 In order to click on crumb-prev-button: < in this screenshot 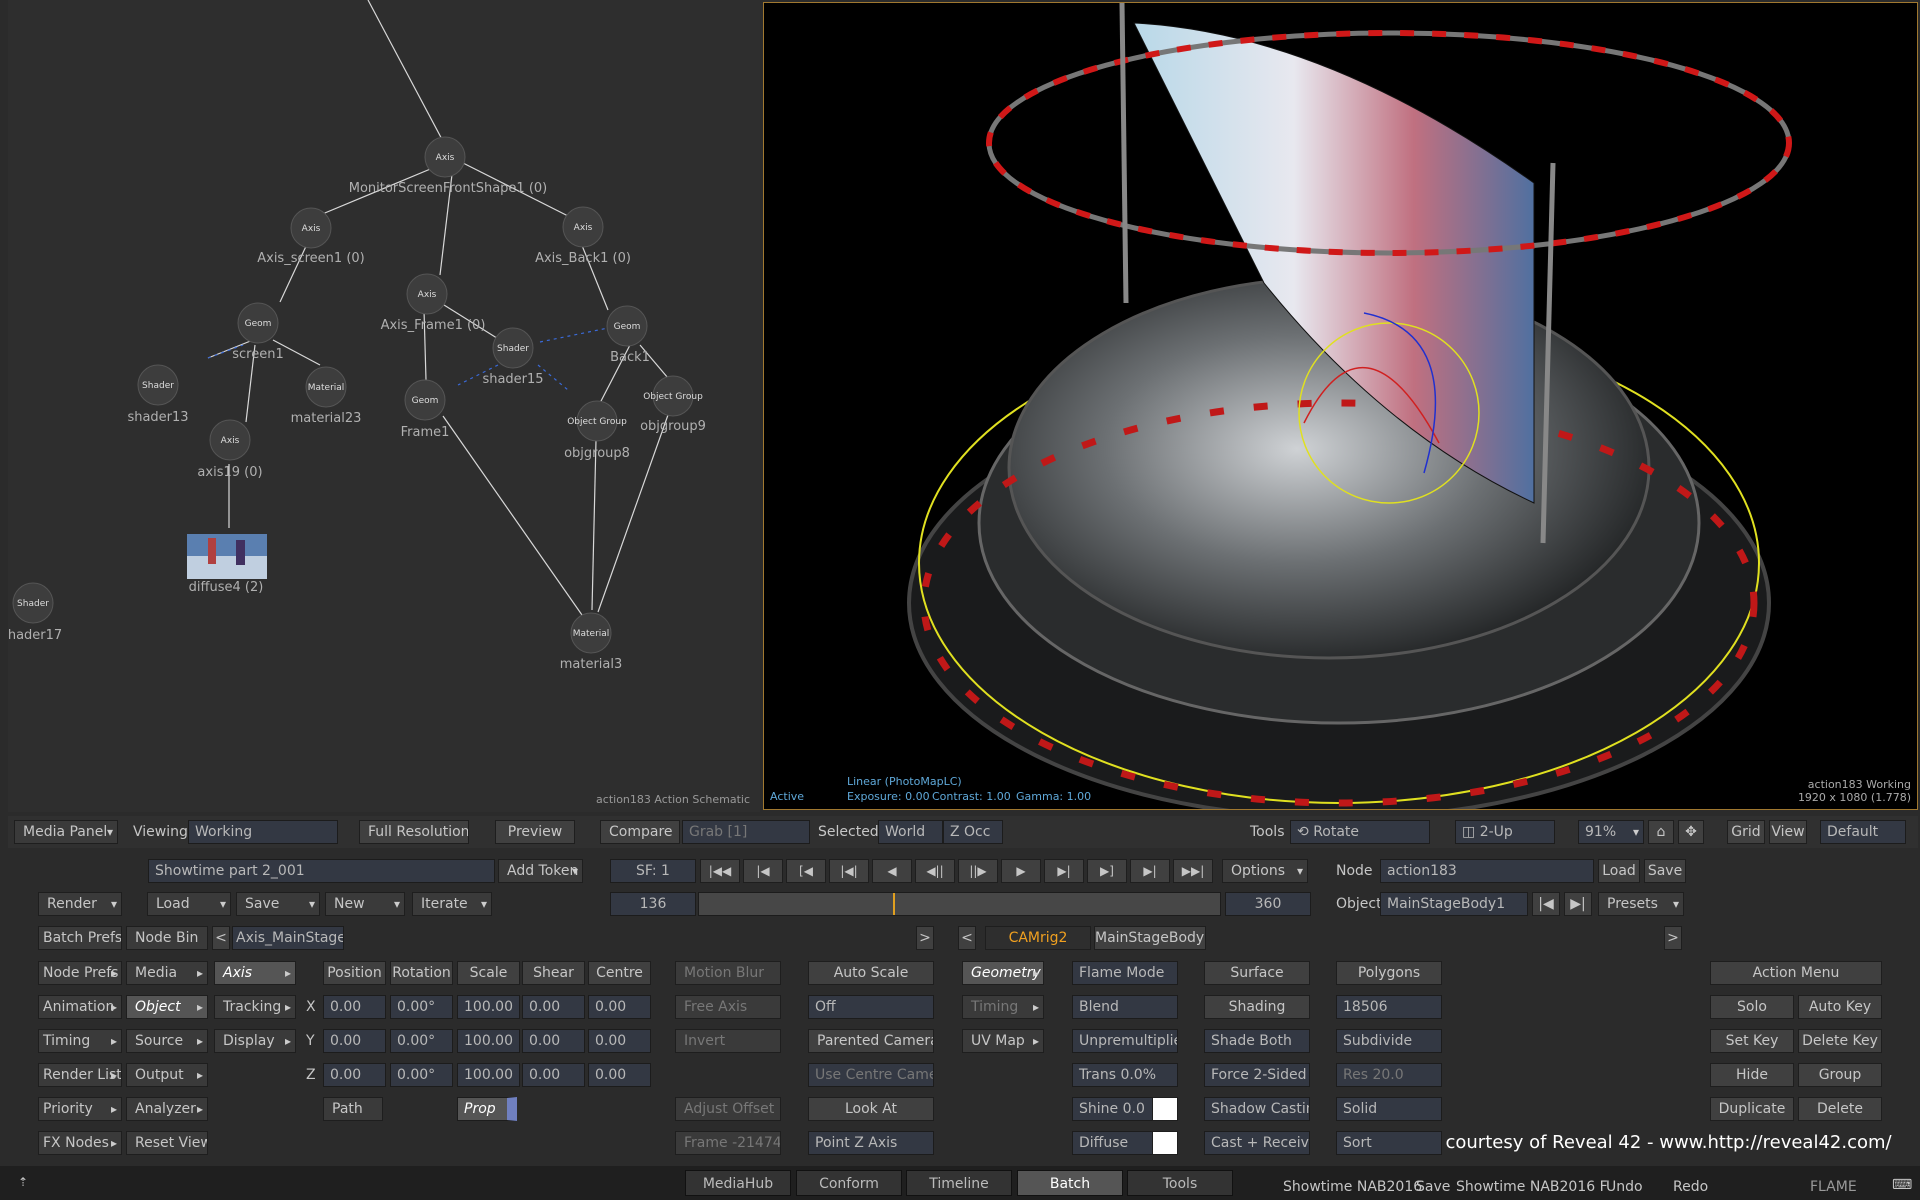, I will do `click(221, 938)`.